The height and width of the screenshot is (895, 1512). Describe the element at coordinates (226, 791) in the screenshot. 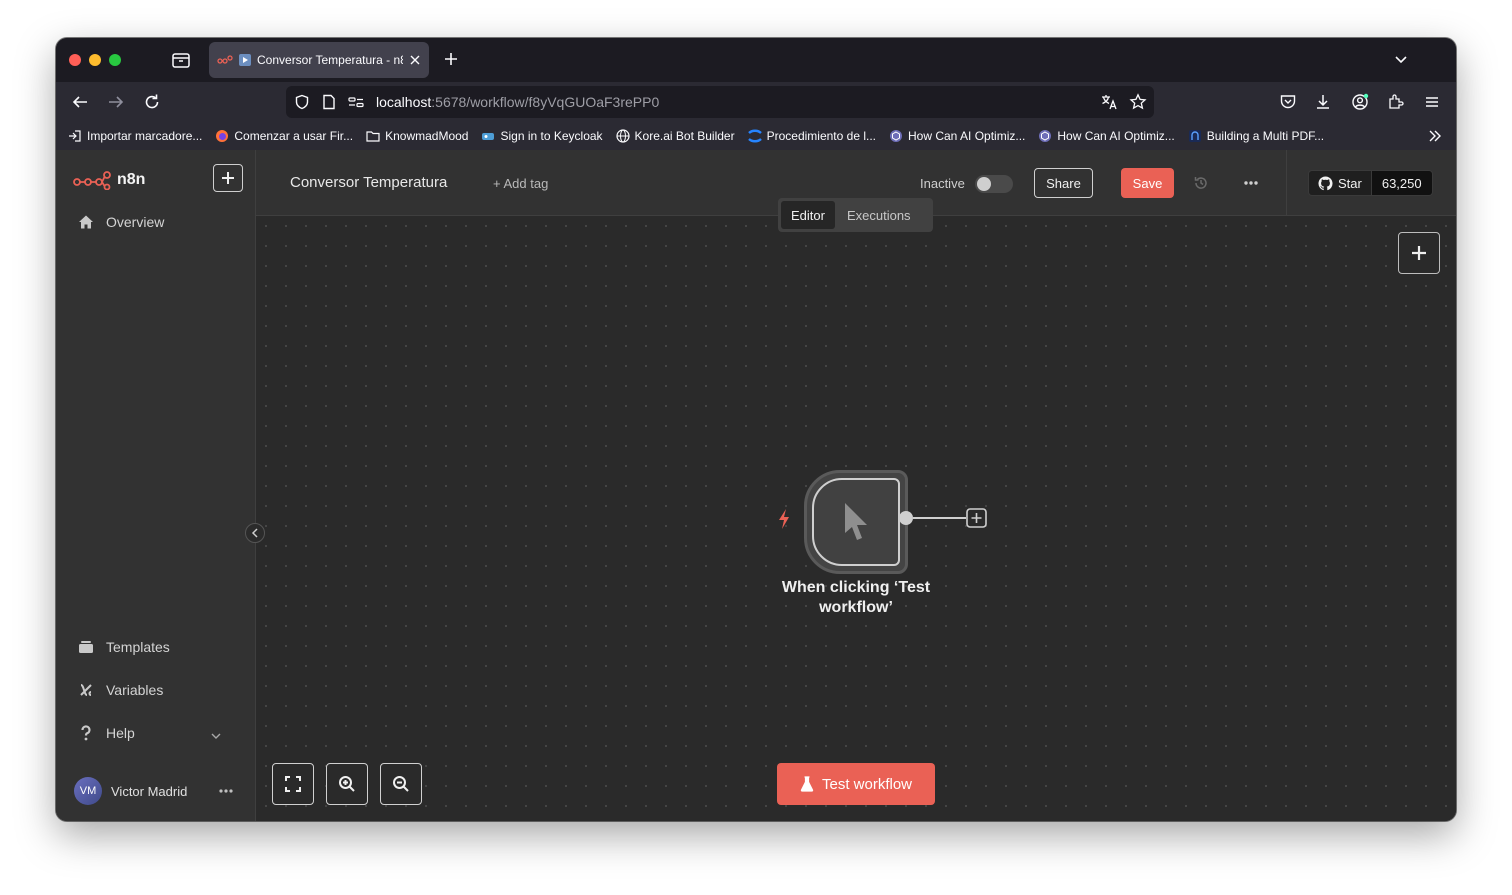

I see `user-menu-dots-icon` at that location.